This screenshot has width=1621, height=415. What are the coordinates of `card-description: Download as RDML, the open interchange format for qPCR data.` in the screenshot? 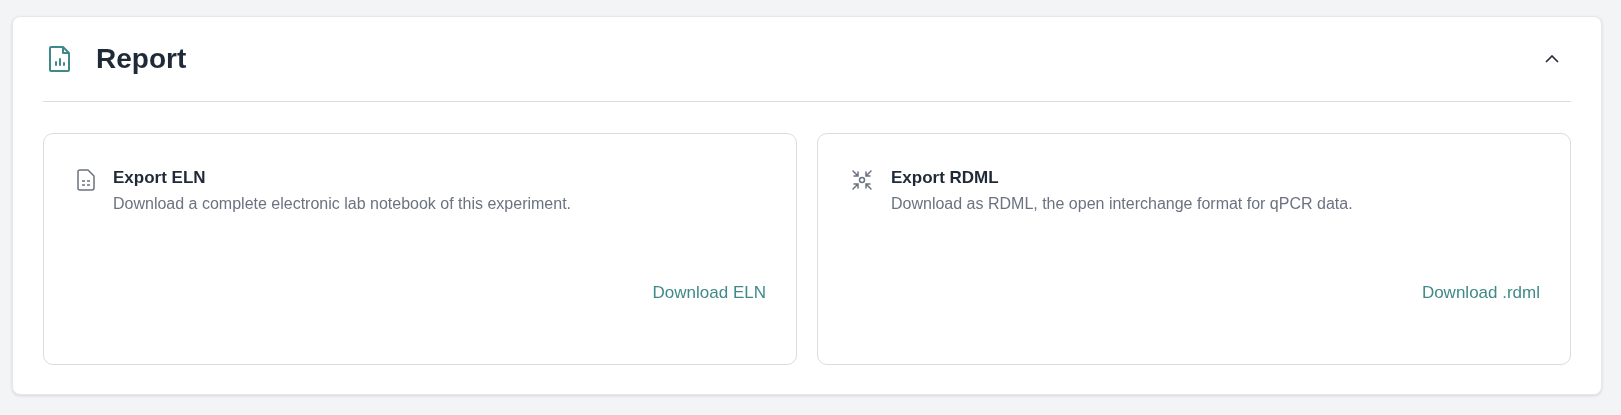 It's located at (1122, 204).